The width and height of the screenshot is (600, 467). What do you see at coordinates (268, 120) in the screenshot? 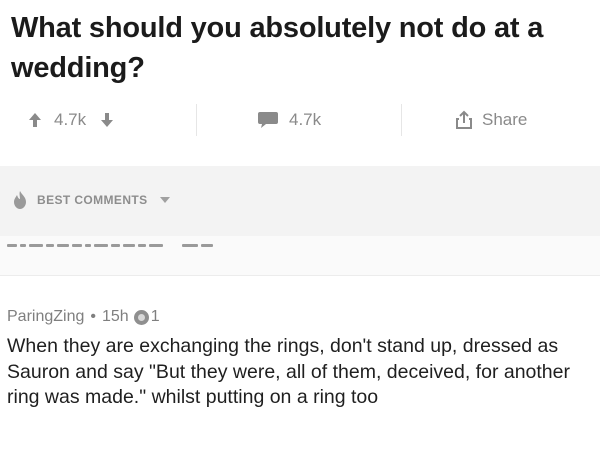
I see `speech-bubble-icon` at bounding box center [268, 120].